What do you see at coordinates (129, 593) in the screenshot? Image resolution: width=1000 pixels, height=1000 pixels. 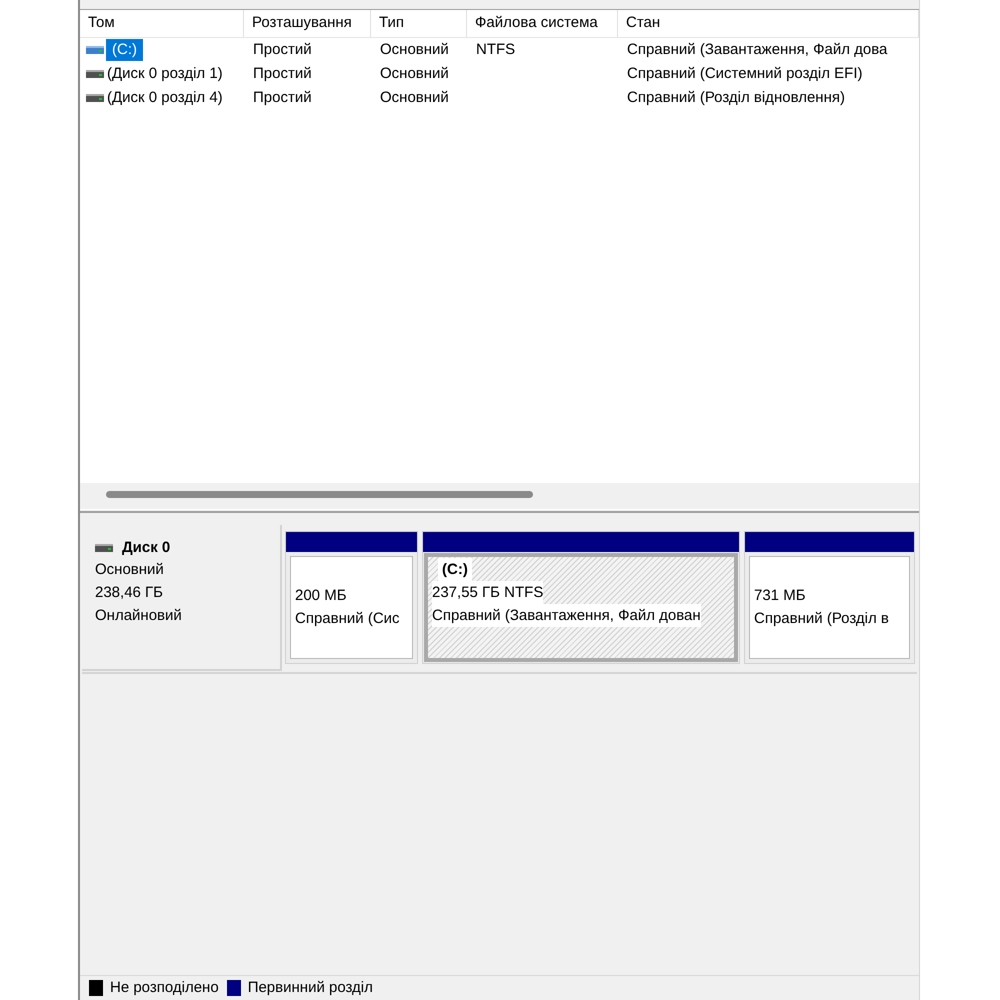 I see `disk-size: 238,46 ГБ` at bounding box center [129, 593].